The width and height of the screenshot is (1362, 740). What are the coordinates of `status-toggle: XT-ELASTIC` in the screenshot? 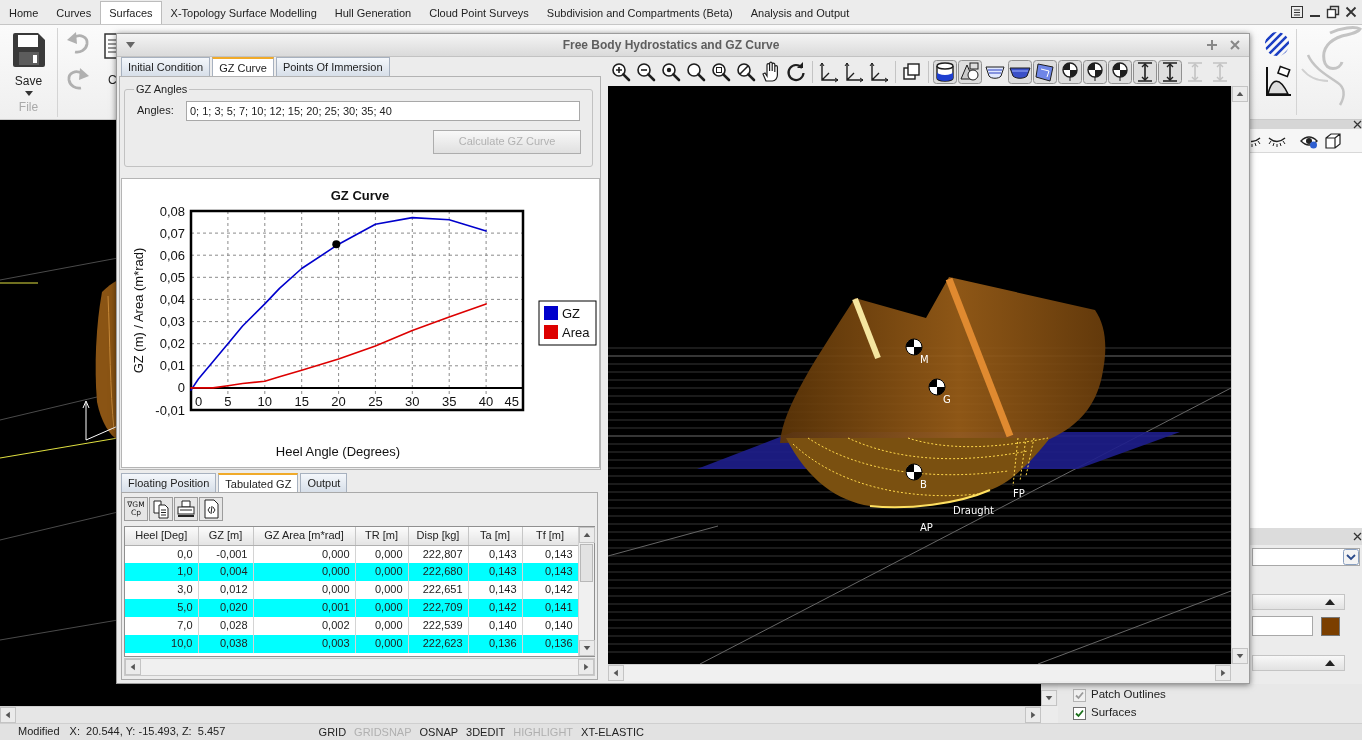 It's located at (613, 732).